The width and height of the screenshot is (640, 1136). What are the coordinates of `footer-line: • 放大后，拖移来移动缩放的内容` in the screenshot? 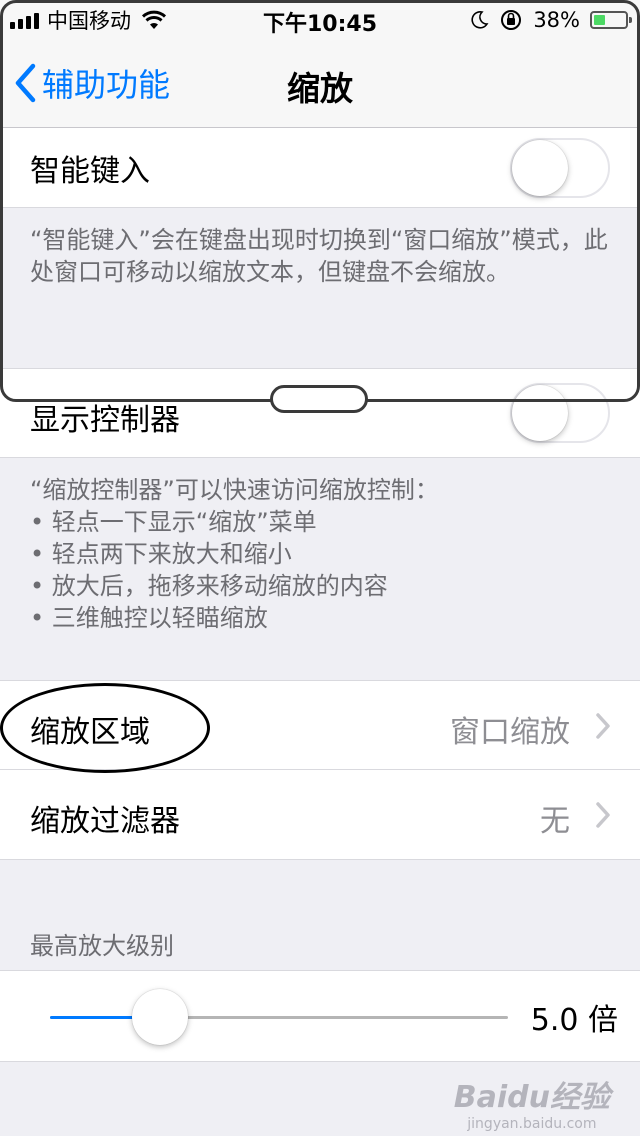 It's located at (209, 586).